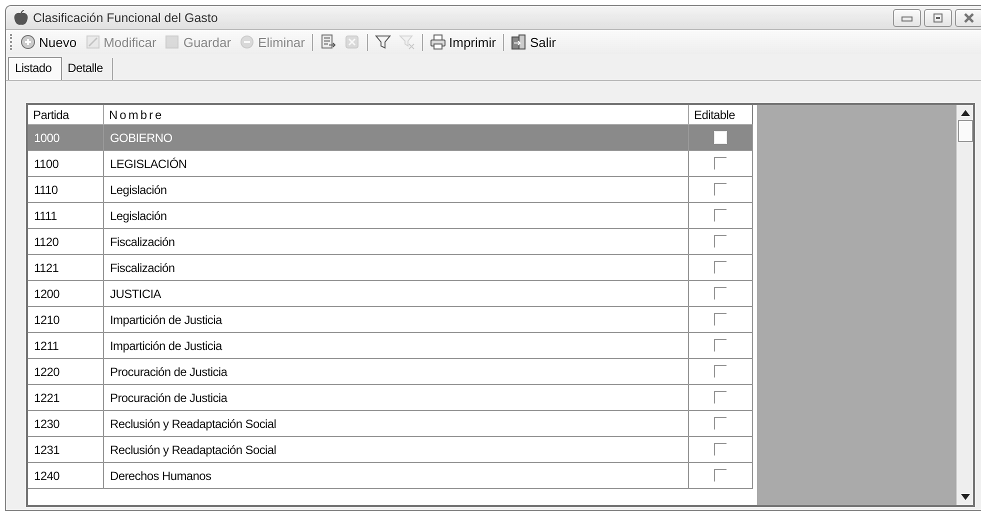 The image size is (981, 516). I want to click on table-row: 1230 Reclusión y Readaptación Social, so click(392, 424).